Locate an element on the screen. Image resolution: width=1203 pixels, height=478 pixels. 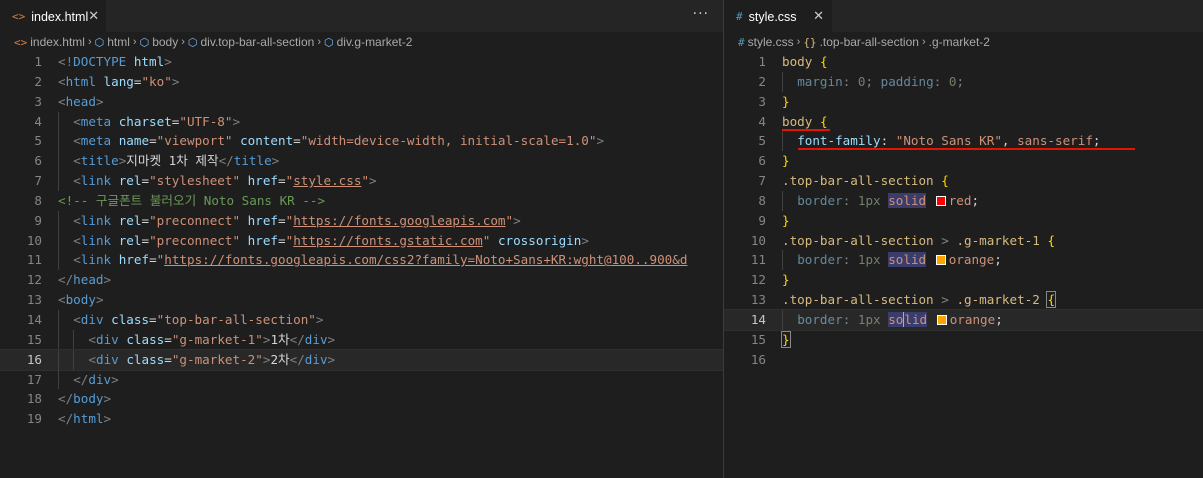
code-token: https://fonts.gstatic.com is located at coordinates (388, 240).